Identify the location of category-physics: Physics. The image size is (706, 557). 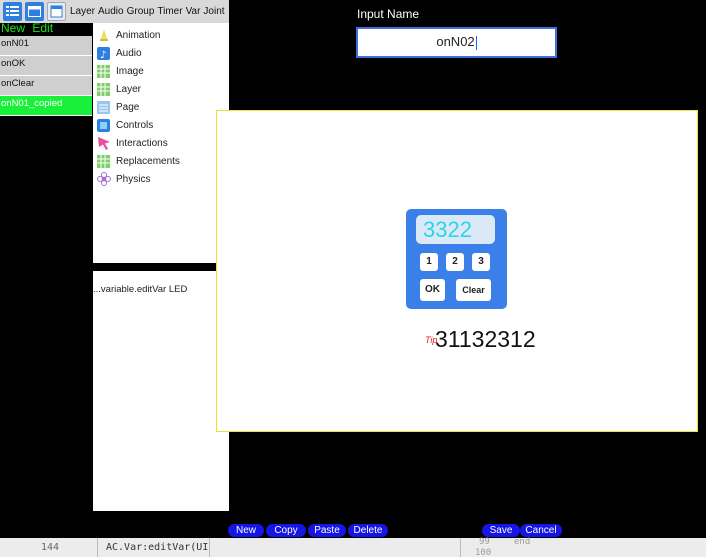
(161, 179).